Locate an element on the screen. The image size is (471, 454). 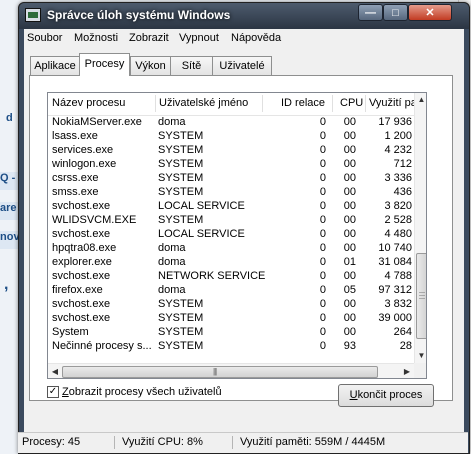
process-user: NETWORK SERVICE is located at coordinates (212, 276).